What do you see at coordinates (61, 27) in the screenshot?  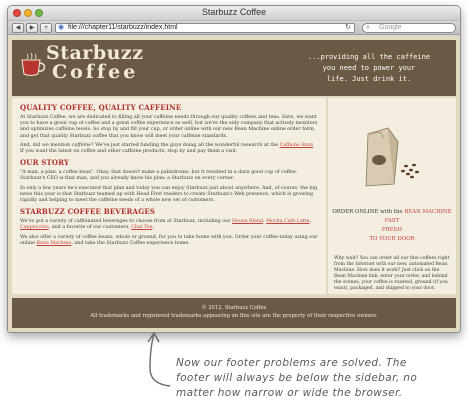 I see `globe-icon: ◉` at bounding box center [61, 27].